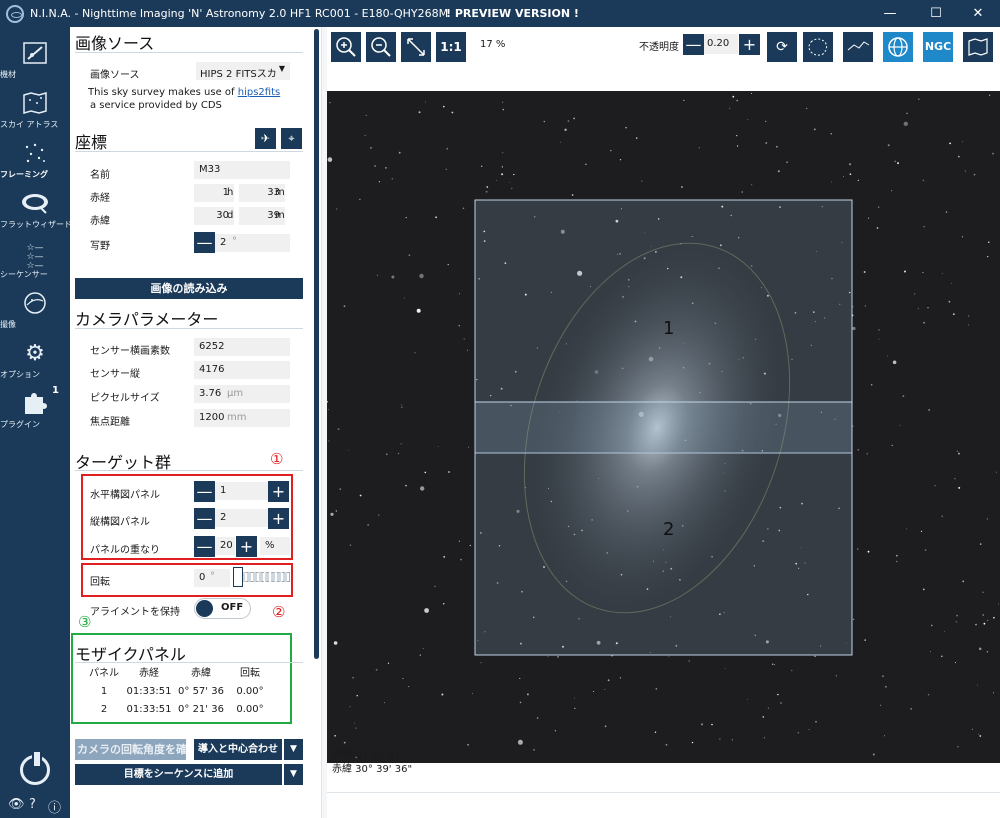 The height and width of the screenshot is (818, 1000). I want to click on sensor-height-field: 4176, so click(242, 370).